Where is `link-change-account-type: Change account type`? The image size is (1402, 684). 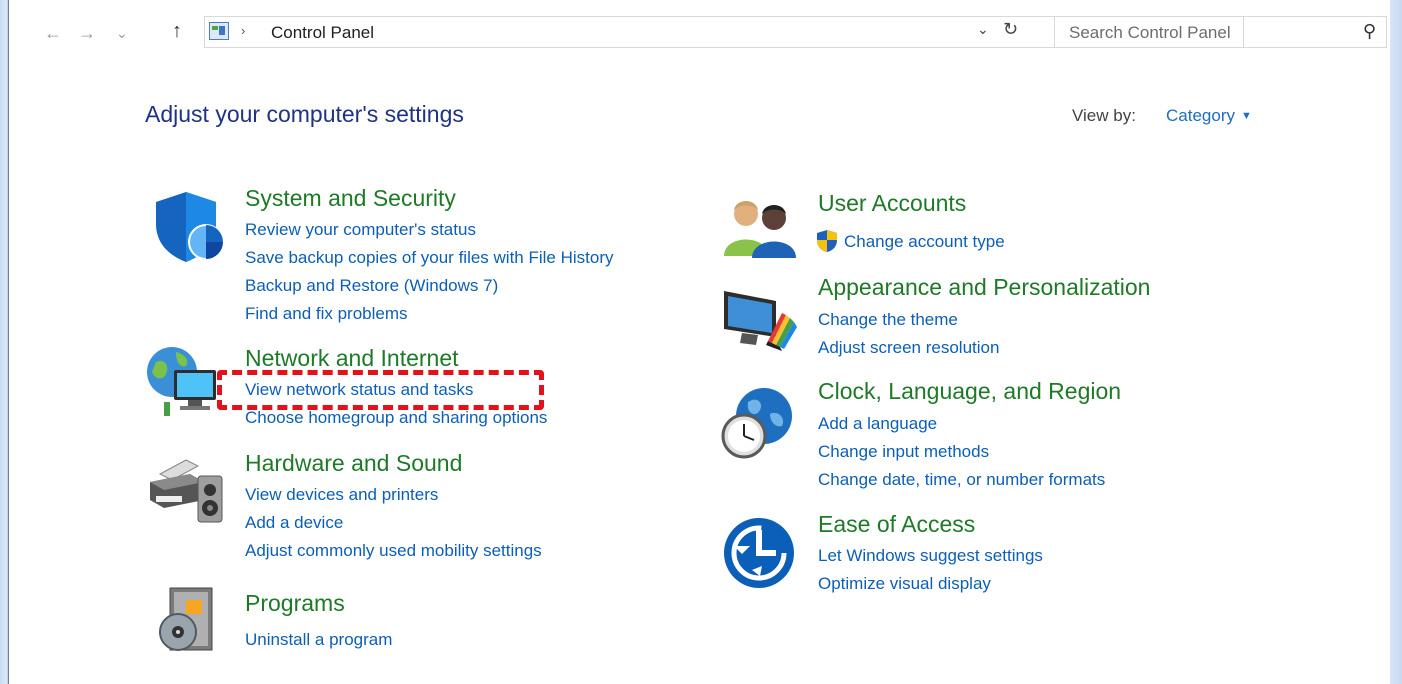 link-change-account-type: Change account type is located at coordinates (924, 242).